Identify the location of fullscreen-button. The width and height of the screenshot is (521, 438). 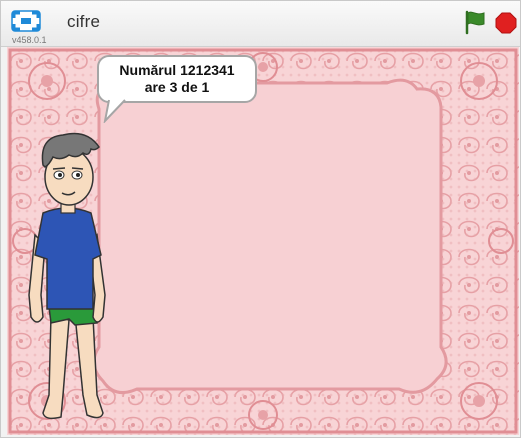
(26, 21).